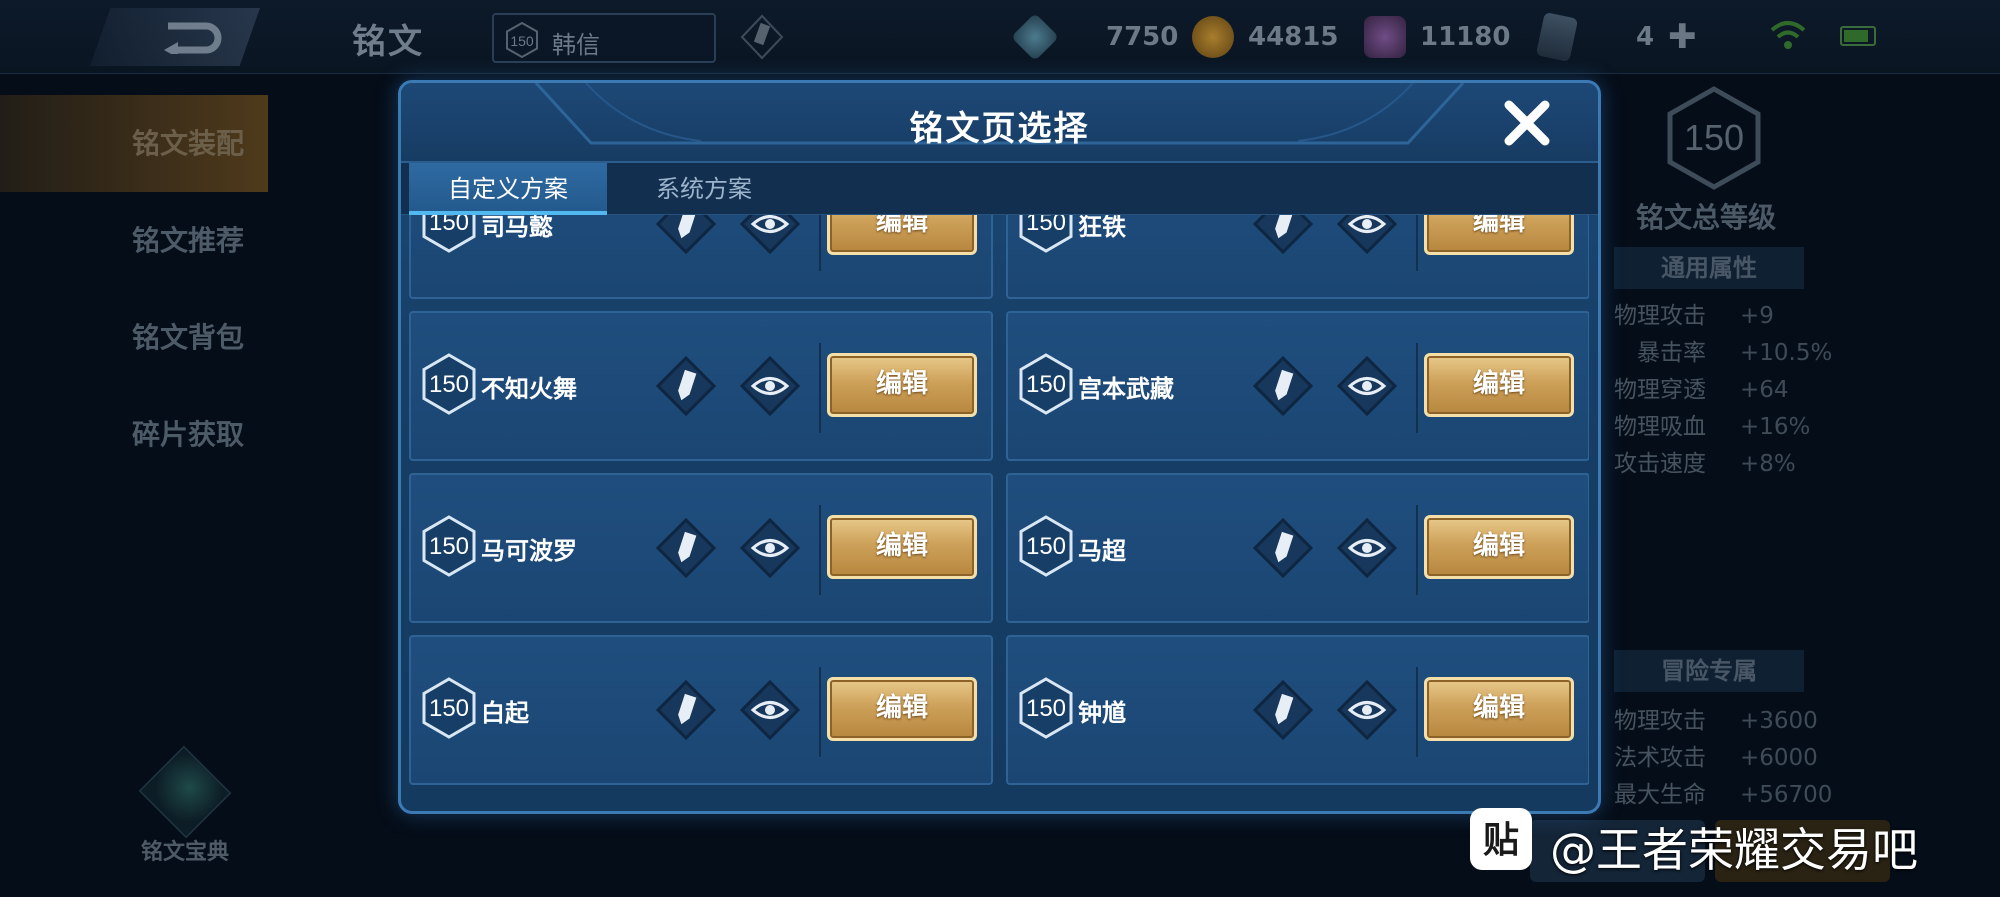 The height and width of the screenshot is (897, 2000). Describe the element at coordinates (704, 189) in the screenshot. I see `tab-system-scheme: 系统方案` at that location.